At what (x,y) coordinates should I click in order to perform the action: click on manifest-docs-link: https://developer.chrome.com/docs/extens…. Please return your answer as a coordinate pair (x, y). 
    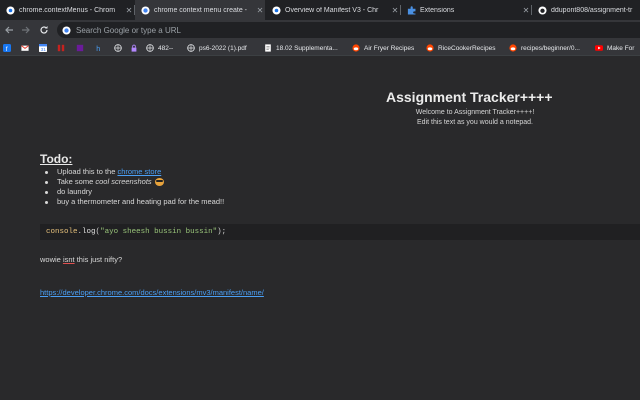
    Looking at the image, I should click on (152, 292).